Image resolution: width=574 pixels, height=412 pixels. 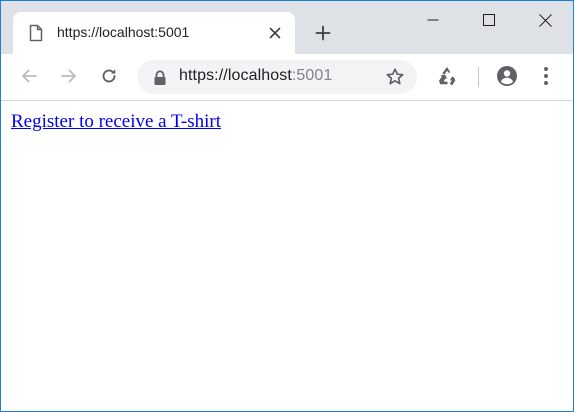 I want to click on url-port: :5001, so click(x=312, y=75).